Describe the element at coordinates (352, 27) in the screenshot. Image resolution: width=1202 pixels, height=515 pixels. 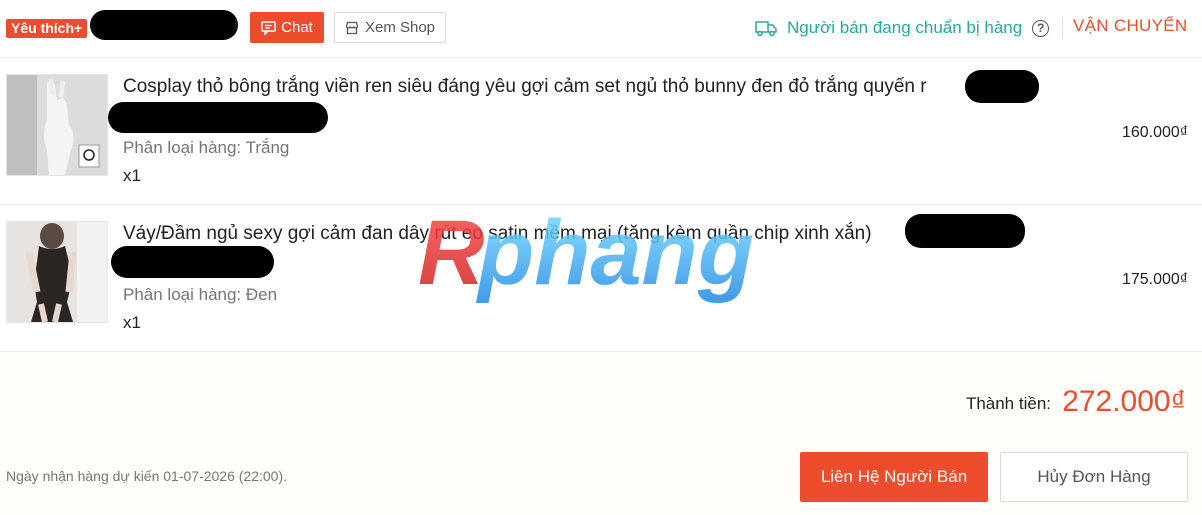
I see `shop-icon` at that location.